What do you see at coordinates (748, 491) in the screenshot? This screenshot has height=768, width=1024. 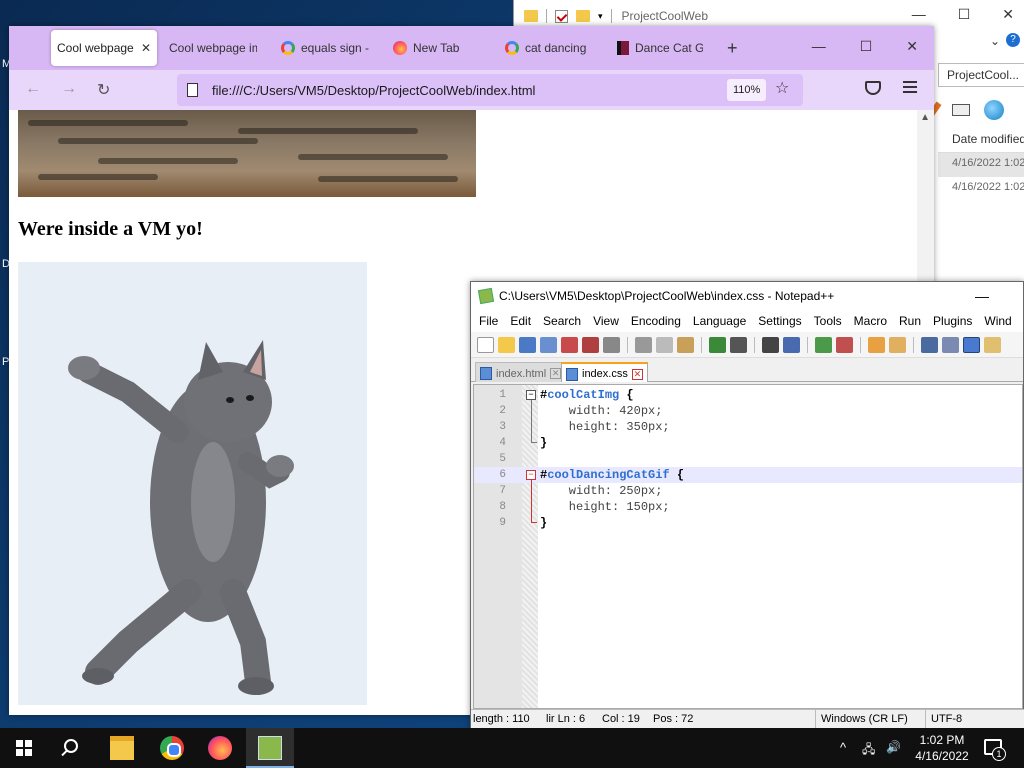 I see `code-line: 7 width: 250px;` at bounding box center [748, 491].